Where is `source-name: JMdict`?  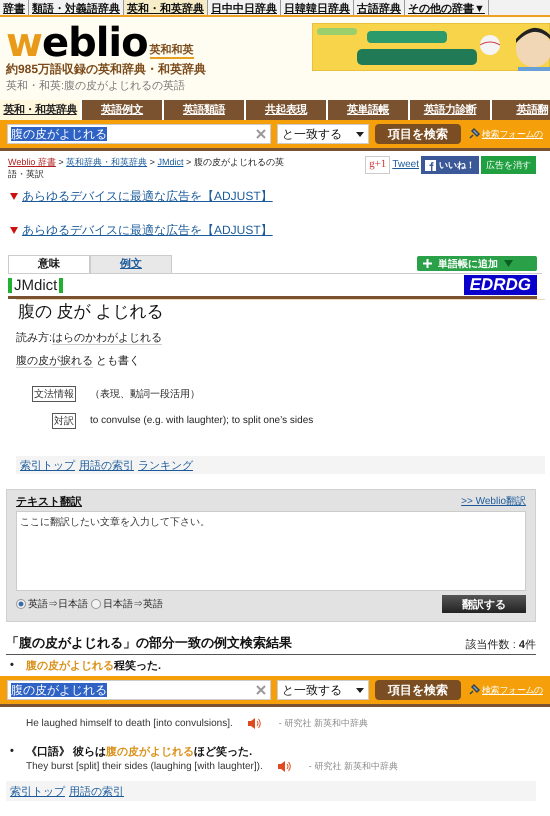 source-name: JMdict is located at coordinates (36, 285).